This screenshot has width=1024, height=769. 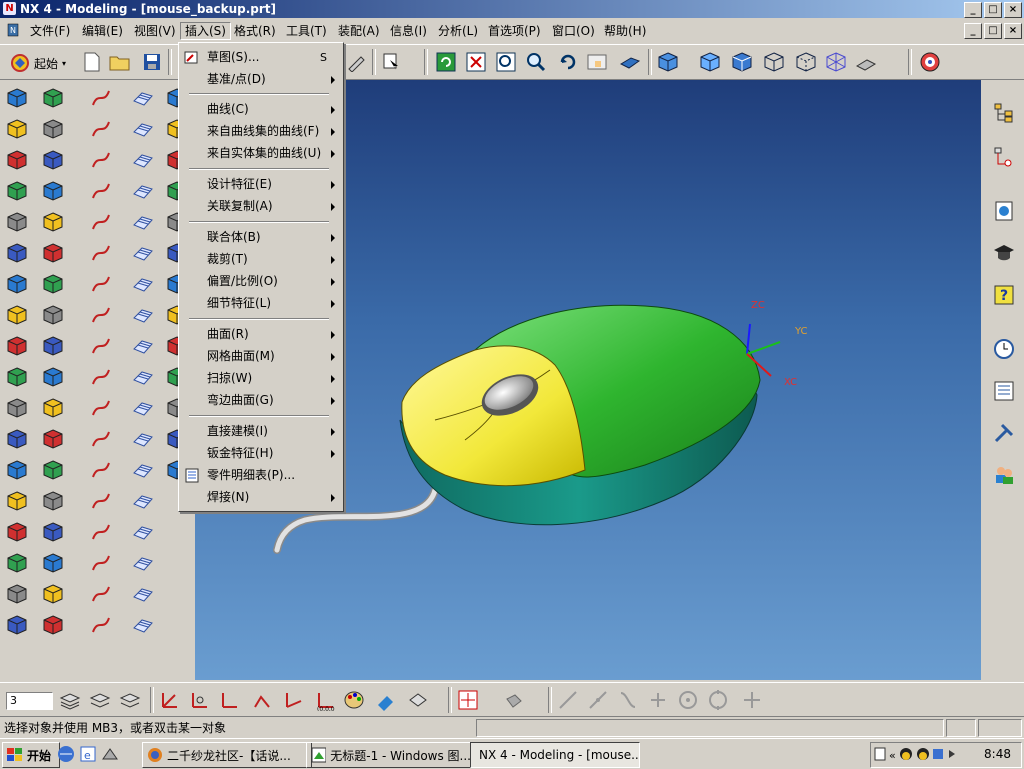 I want to click on insert-menu-item-associative-copy: 关联复制(A), so click(x=260, y=206).